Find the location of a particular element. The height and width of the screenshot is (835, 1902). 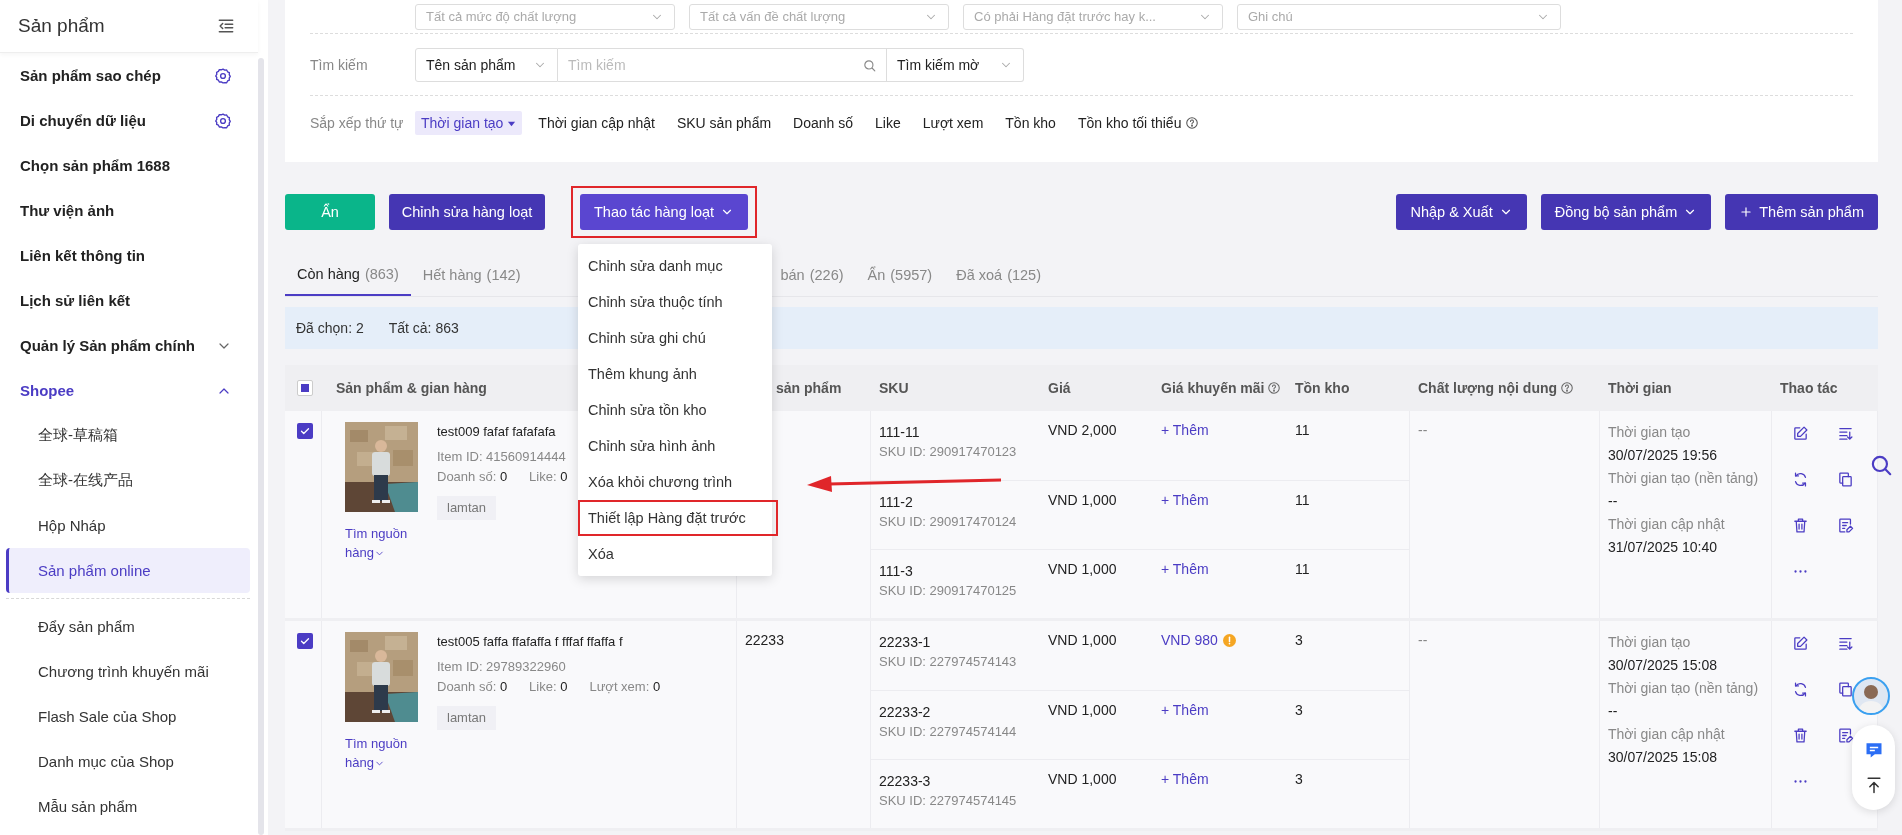

dropdown: Tên sản phẩm is located at coordinates (486, 64).